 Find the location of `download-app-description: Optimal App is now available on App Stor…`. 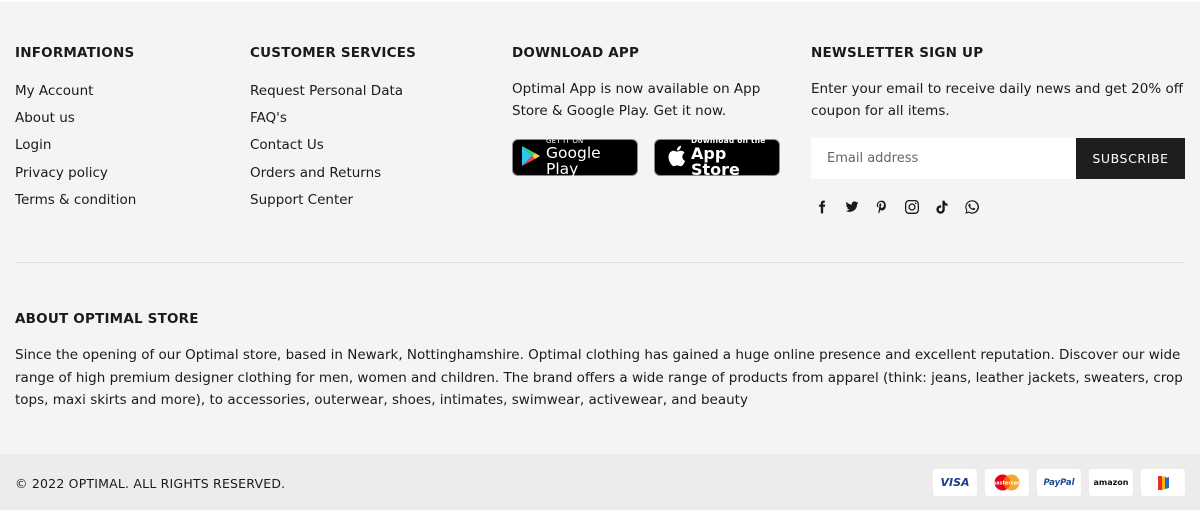

download-app-description: Optimal App is now available on App Stor… is located at coordinates (636, 100).